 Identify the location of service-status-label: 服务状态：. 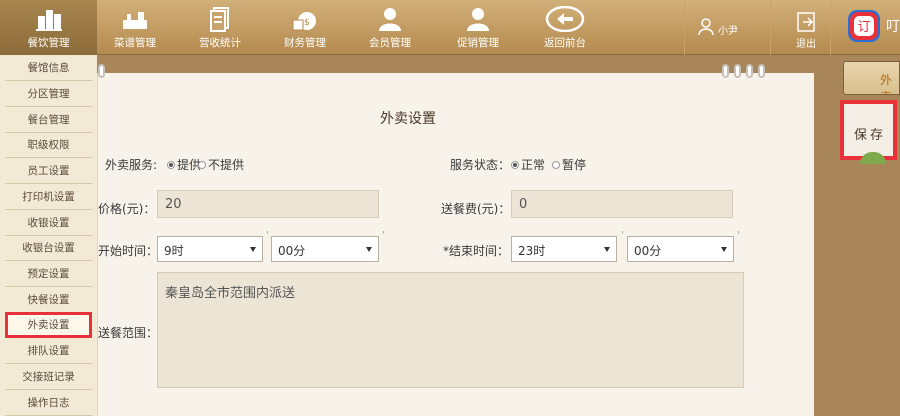
(480, 165).